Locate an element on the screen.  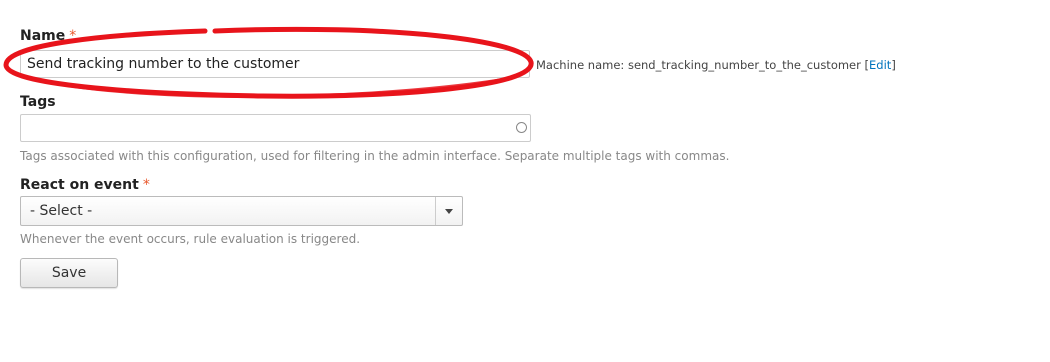
tags-label: Tags is located at coordinates (38, 102).